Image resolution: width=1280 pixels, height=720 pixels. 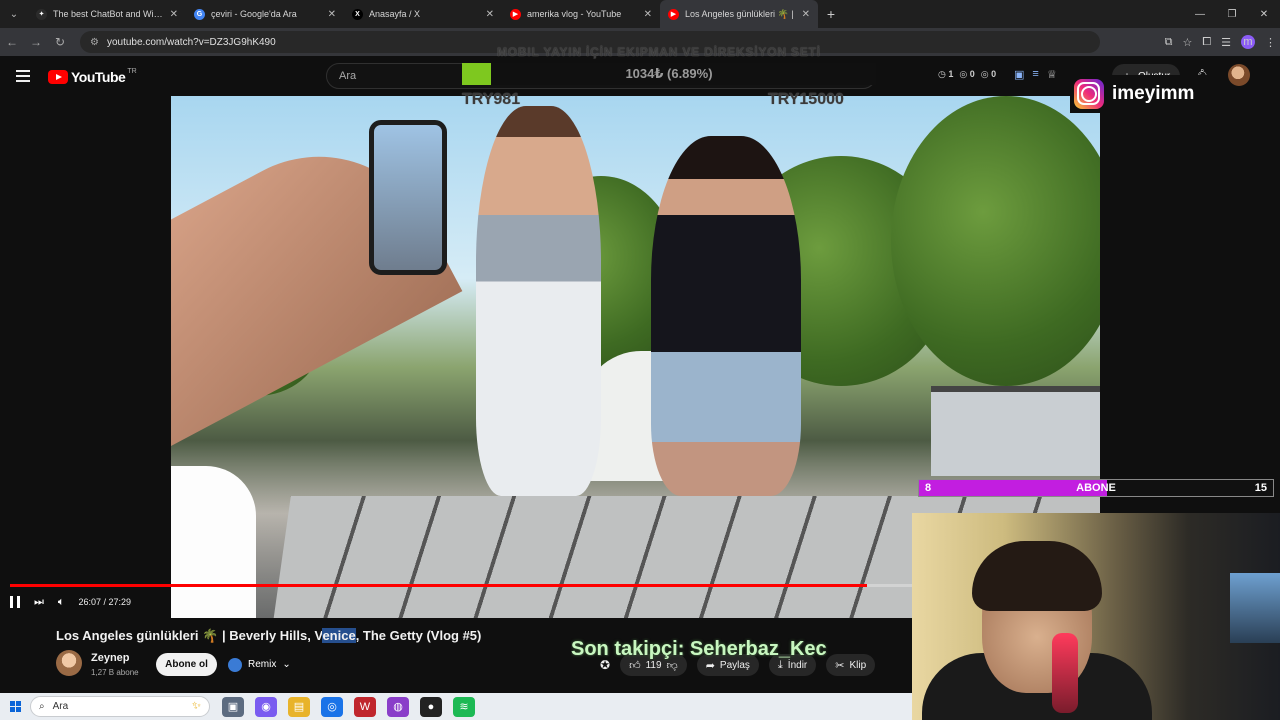 I want to click on webcam-hair, so click(x=1037, y=576).